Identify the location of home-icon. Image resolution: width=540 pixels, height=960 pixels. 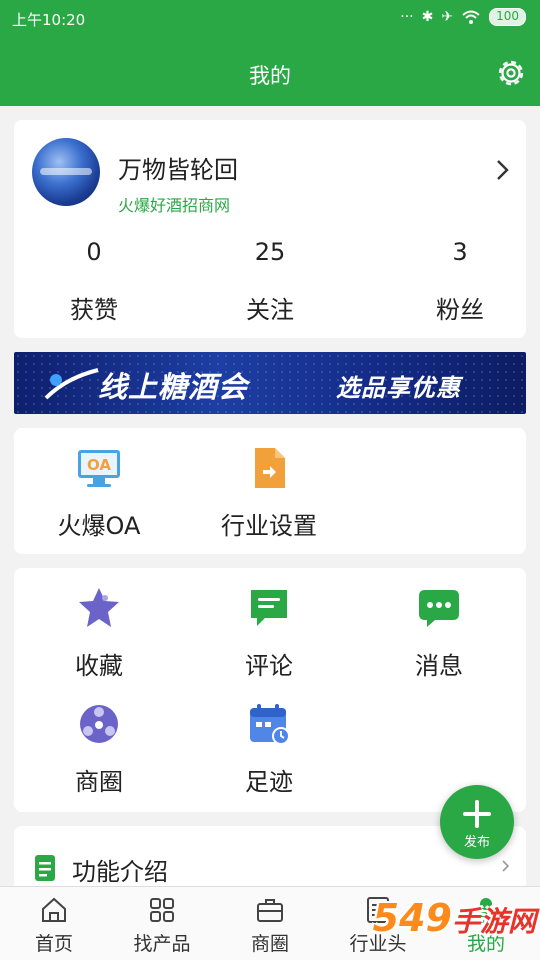
(54, 909).